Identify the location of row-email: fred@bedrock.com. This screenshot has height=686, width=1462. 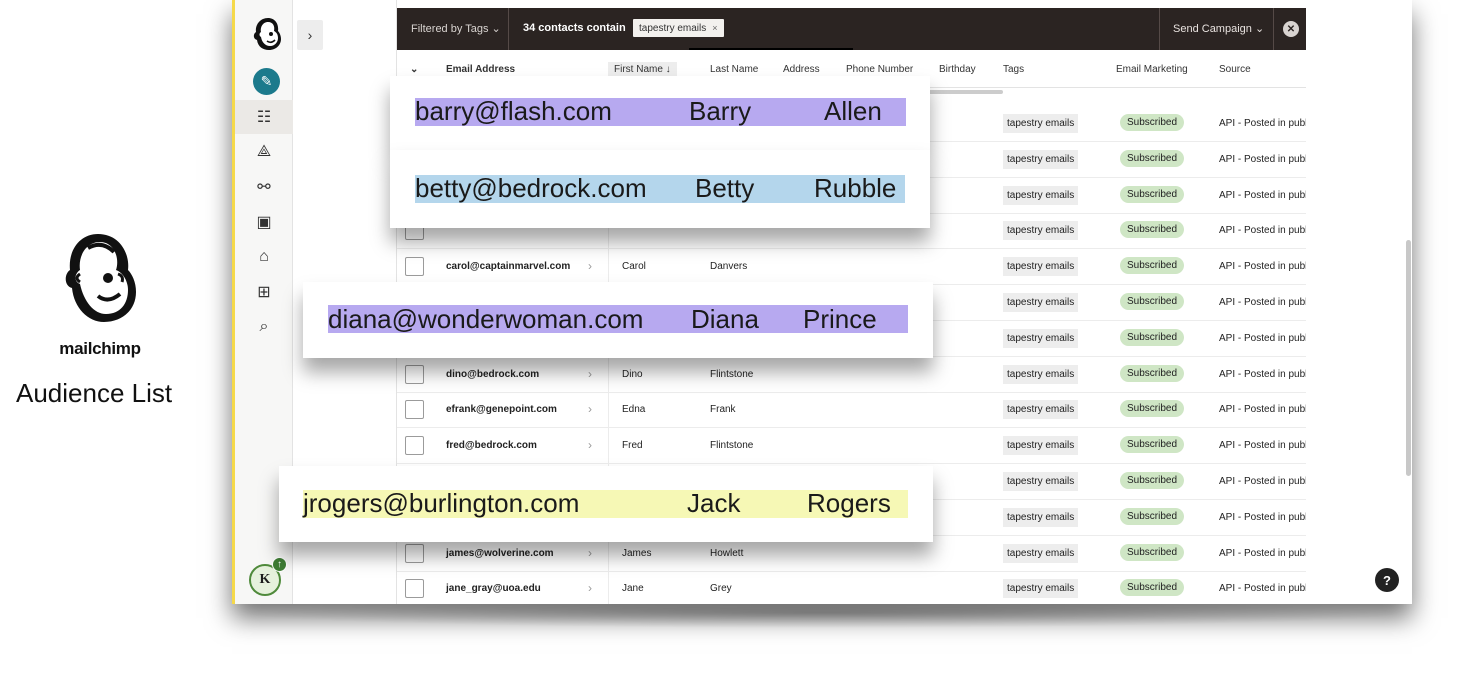
(491, 445).